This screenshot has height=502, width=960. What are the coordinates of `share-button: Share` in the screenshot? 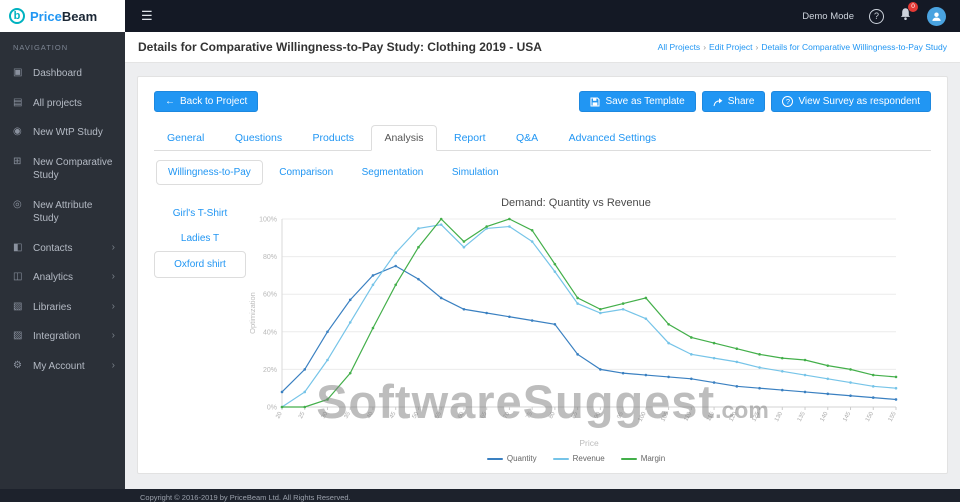 It's located at (733, 101).